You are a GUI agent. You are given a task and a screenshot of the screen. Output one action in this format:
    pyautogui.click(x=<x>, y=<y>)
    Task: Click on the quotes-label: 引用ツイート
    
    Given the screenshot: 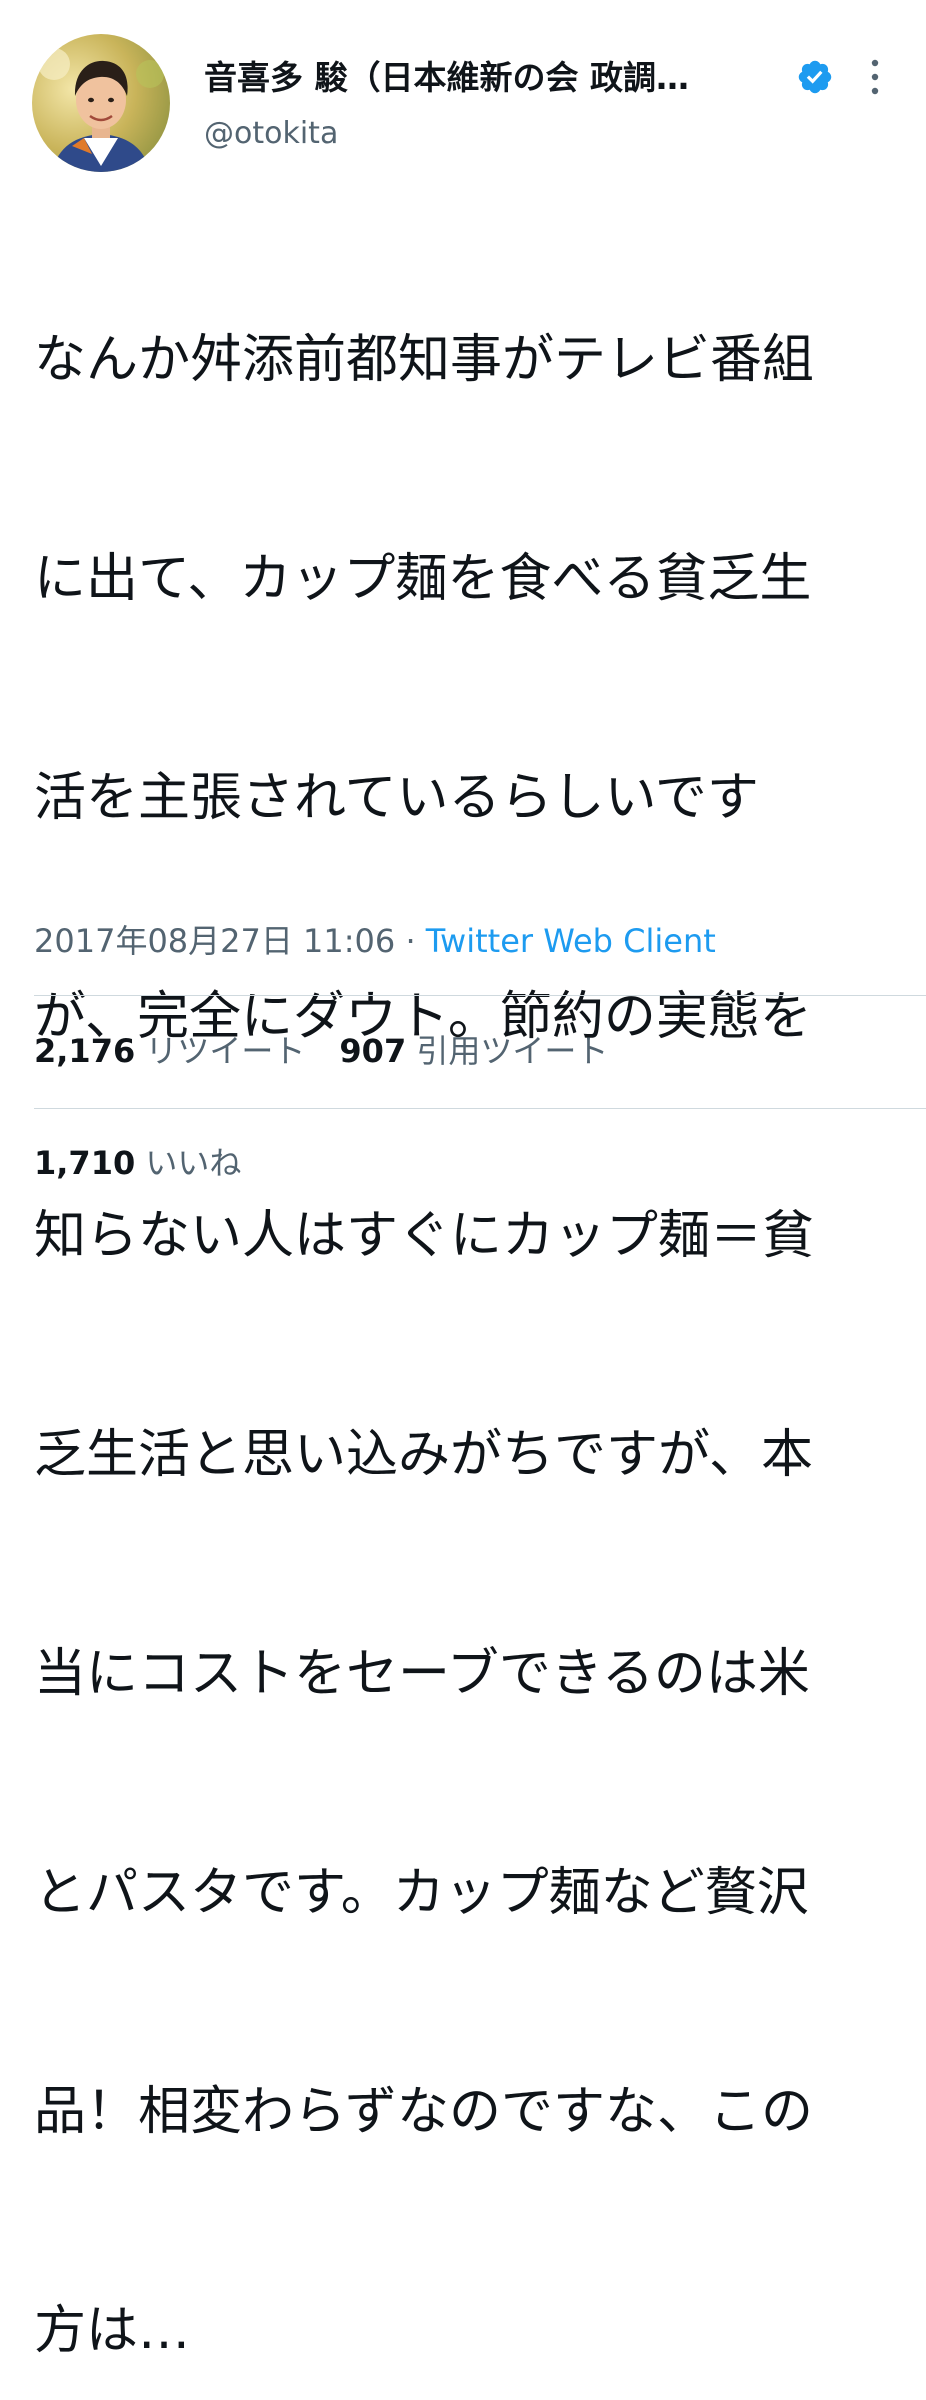 What is the action you would take?
    pyautogui.click(x=512, y=1051)
    